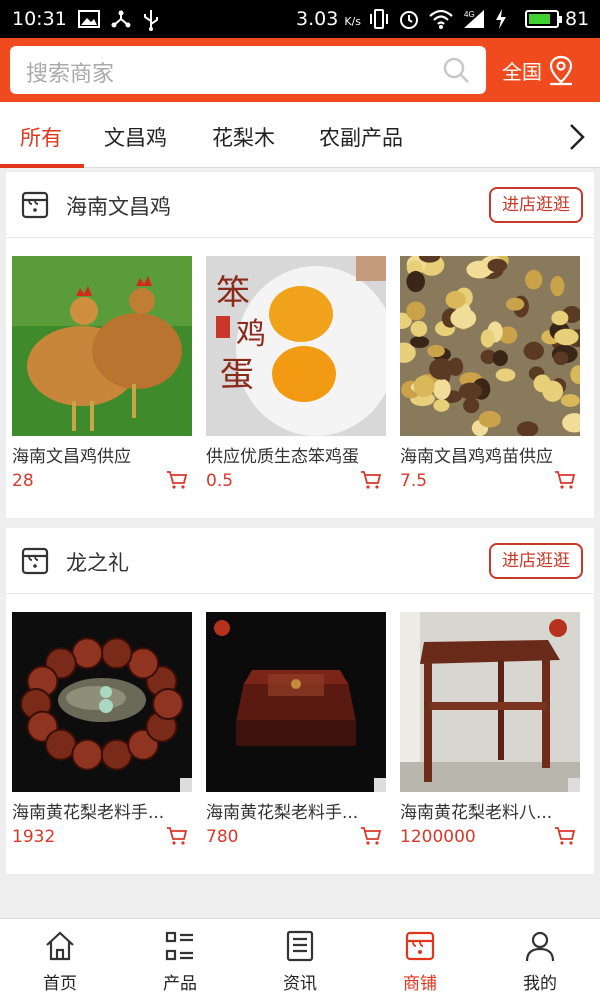 The image size is (600, 1000). What do you see at coordinates (469, 14) in the screenshot?
I see `svg-text: 4G` at bounding box center [469, 14].